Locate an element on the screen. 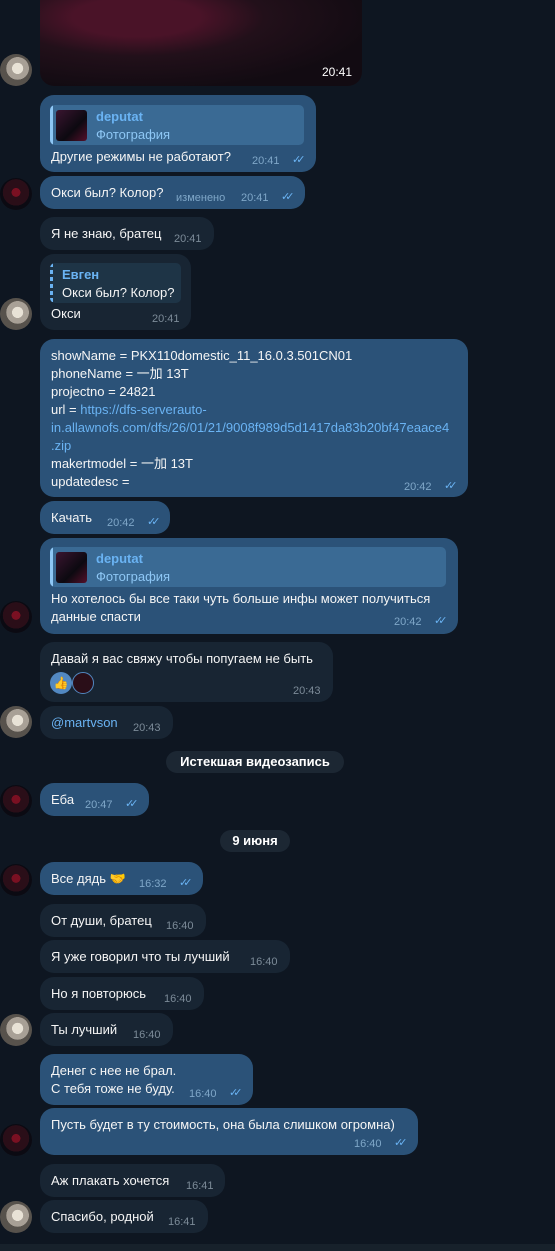  message-bubble: Аж плакать хочется 16:41 is located at coordinates (132, 1180).